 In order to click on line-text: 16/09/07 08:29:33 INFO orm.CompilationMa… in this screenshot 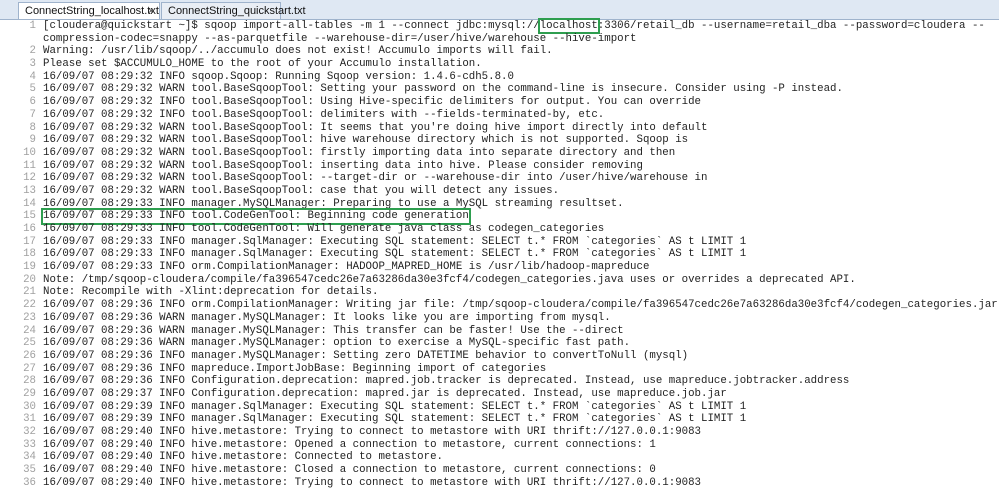, I will do `click(346, 267)`.